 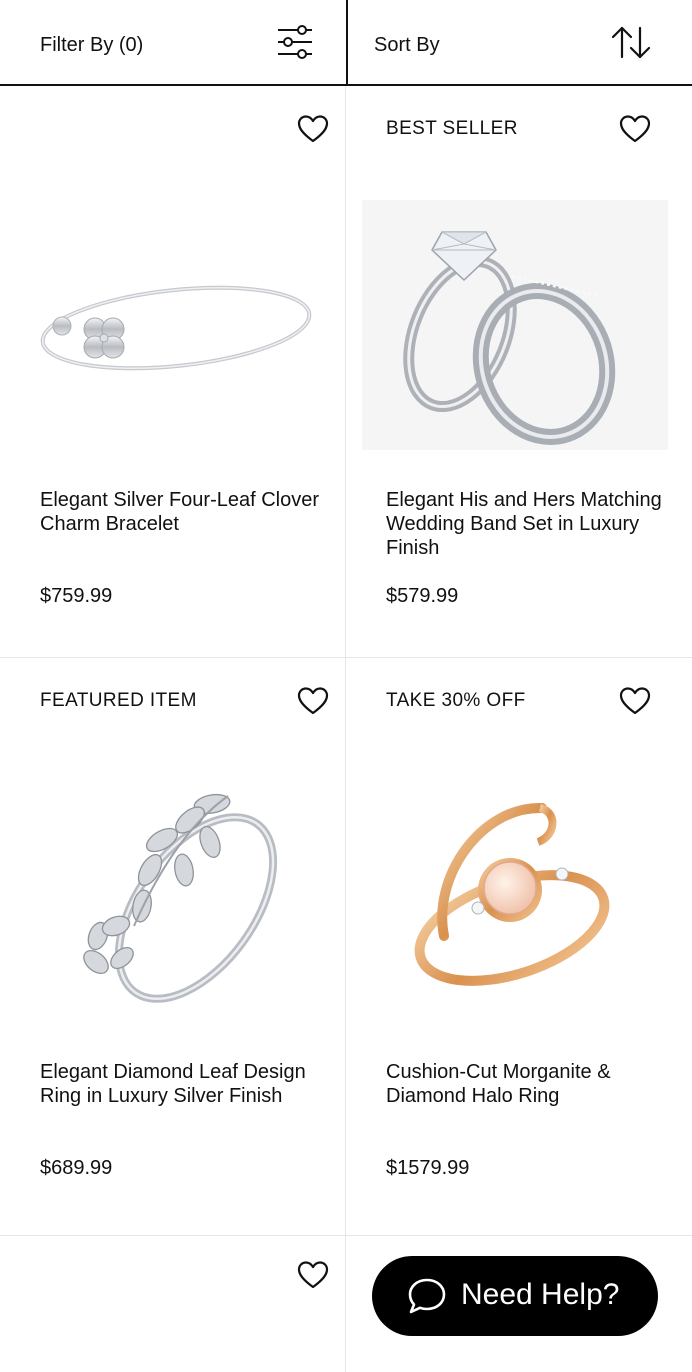 I want to click on need-help-label: Need Help?, so click(x=540, y=1294).